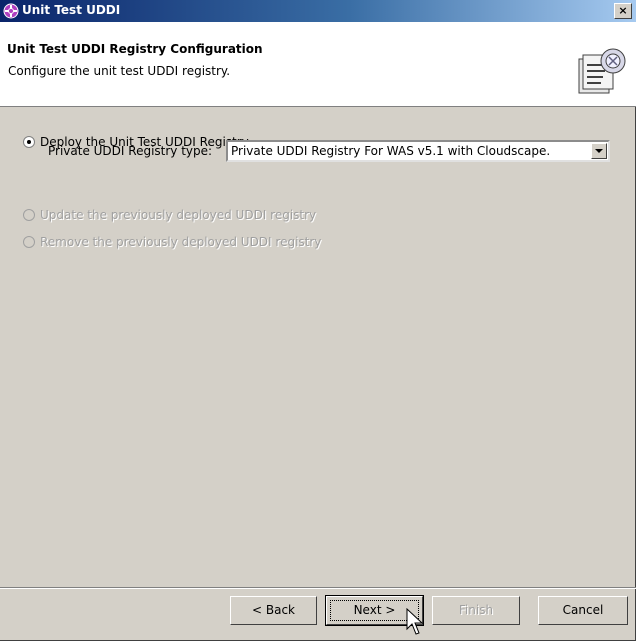 The image size is (636, 641). I want to click on chevron-down-icon, so click(599, 151).